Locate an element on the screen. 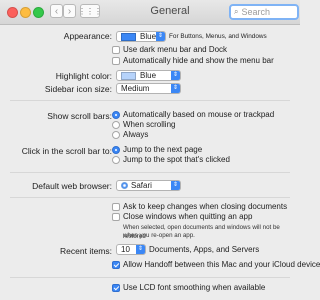  lcd-font-smoothing-checkbox is located at coordinates (116, 288).